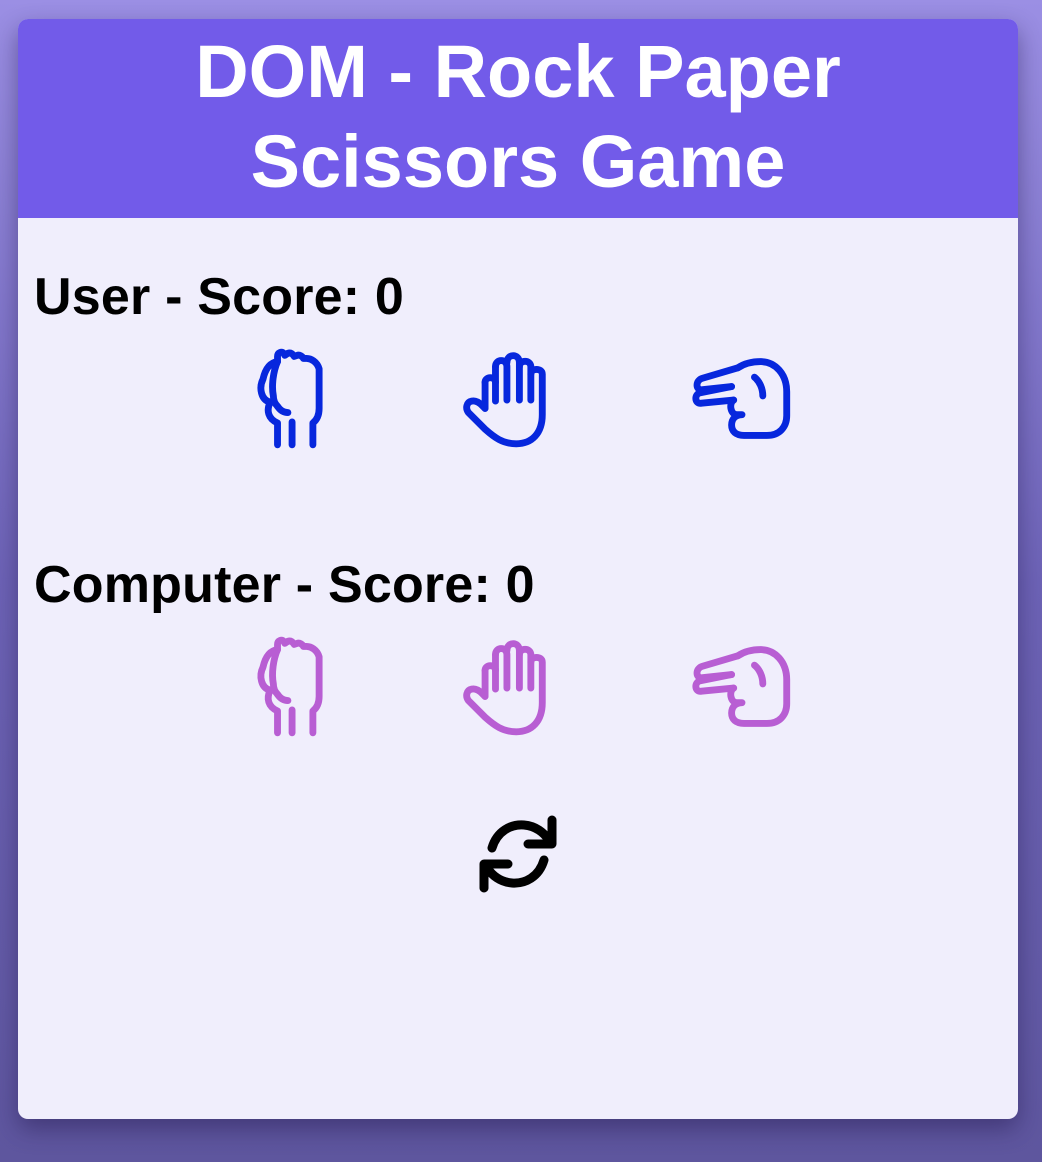 The image size is (1042, 1162). I want to click on computer-score-label: Computer - Score: 0, so click(284, 585).